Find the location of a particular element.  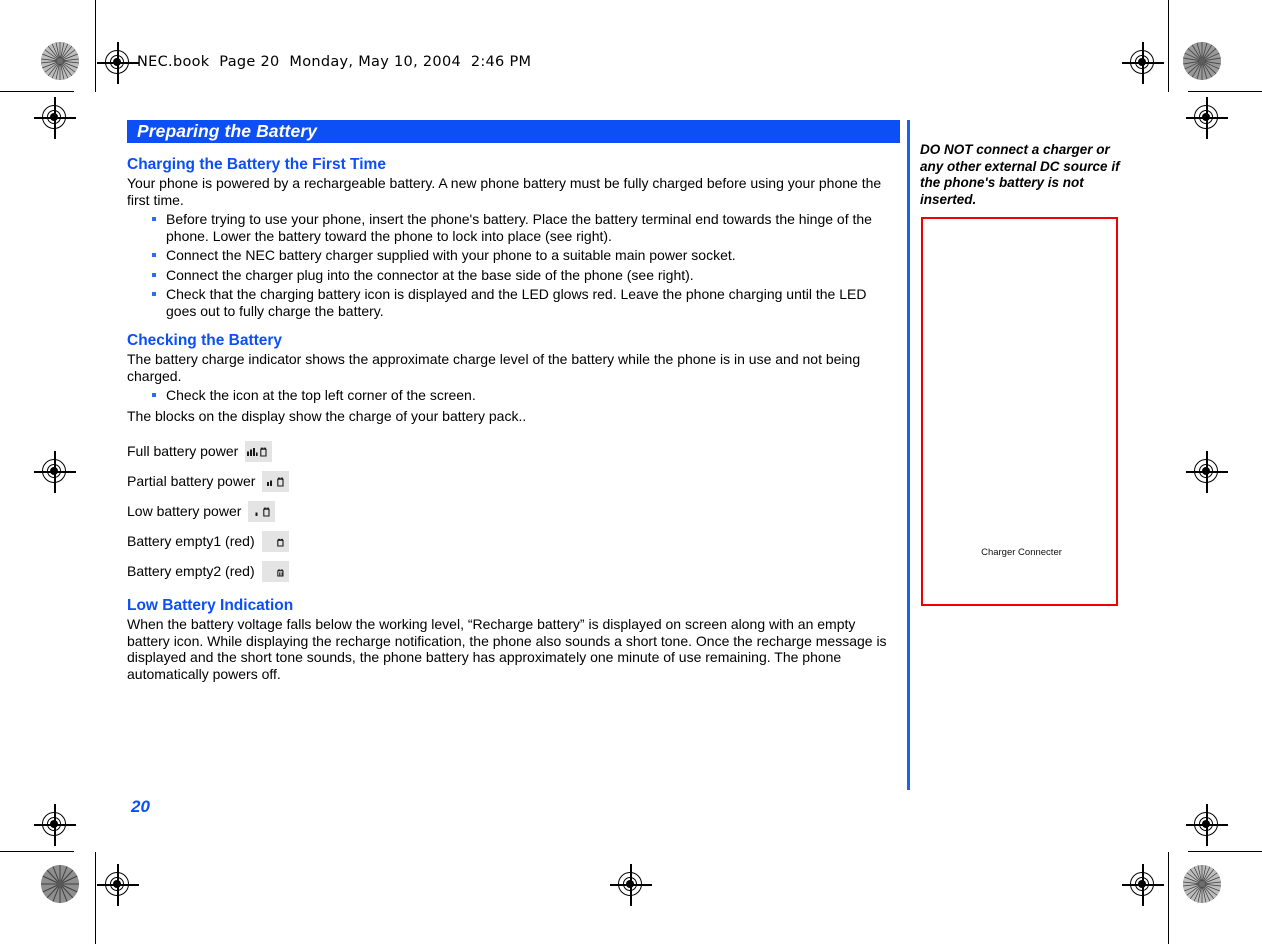

trim-mark-bottom-right-vertical is located at coordinates (1169, 898).